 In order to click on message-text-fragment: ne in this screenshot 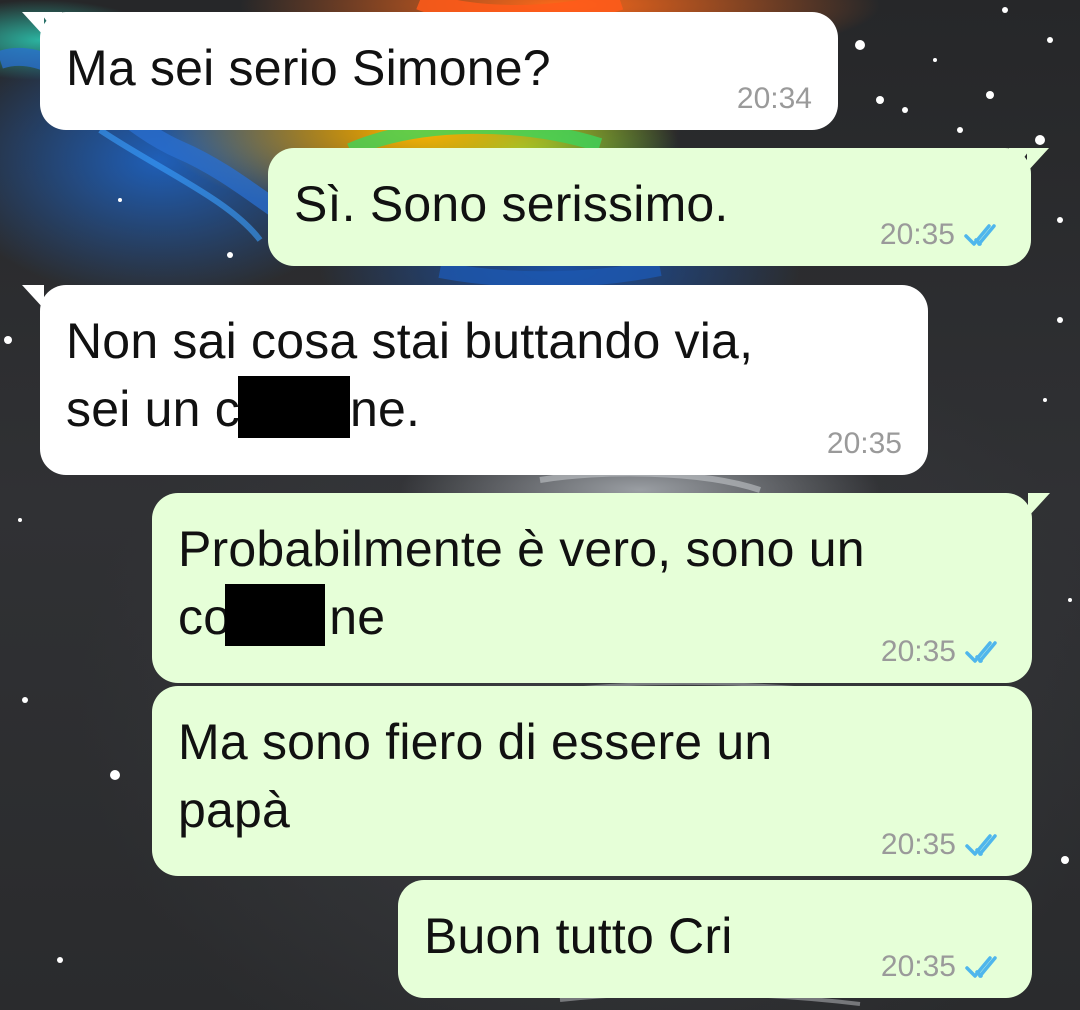, I will do `click(357, 617)`.